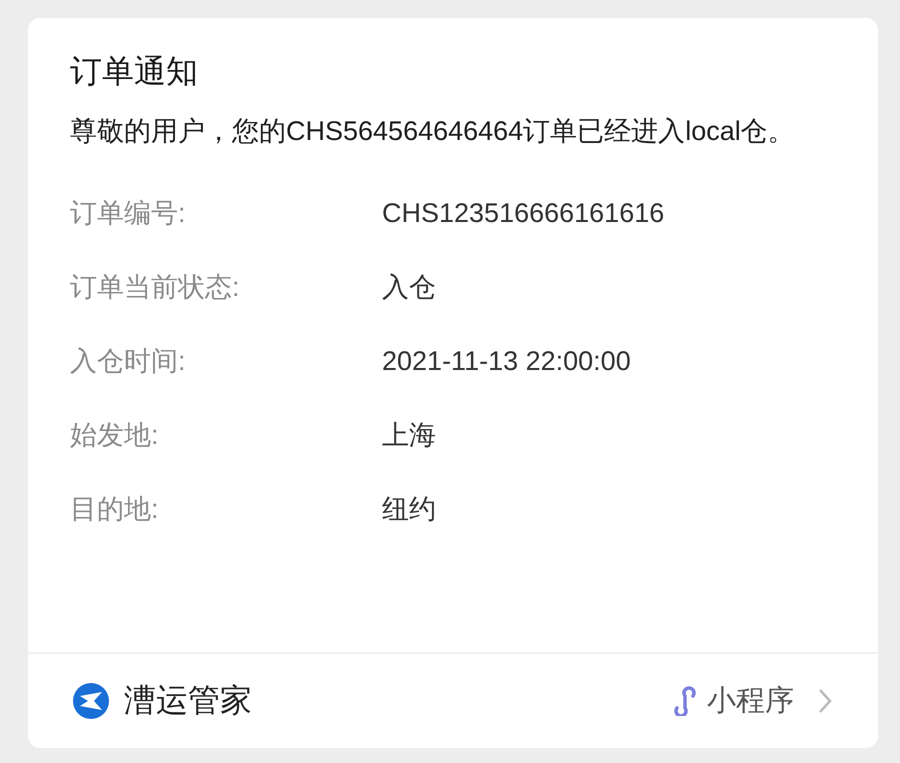  Describe the element at coordinates (409, 509) in the screenshot. I see `field-value: 纽约` at that location.